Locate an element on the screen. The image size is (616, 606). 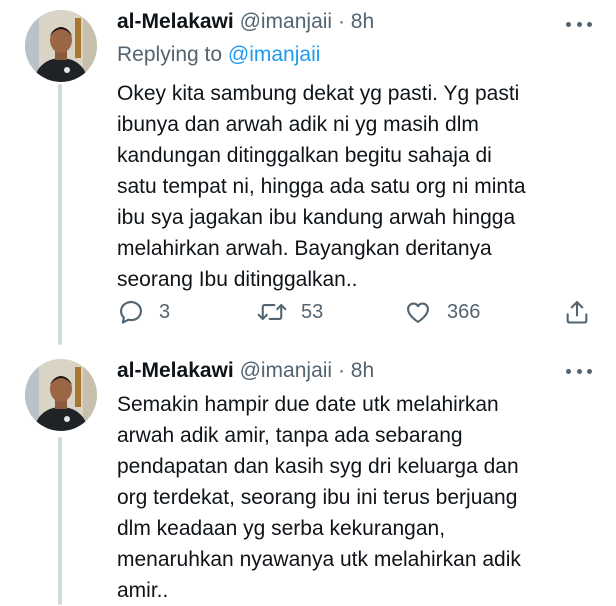
share-icon is located at coordinates (577, 312).